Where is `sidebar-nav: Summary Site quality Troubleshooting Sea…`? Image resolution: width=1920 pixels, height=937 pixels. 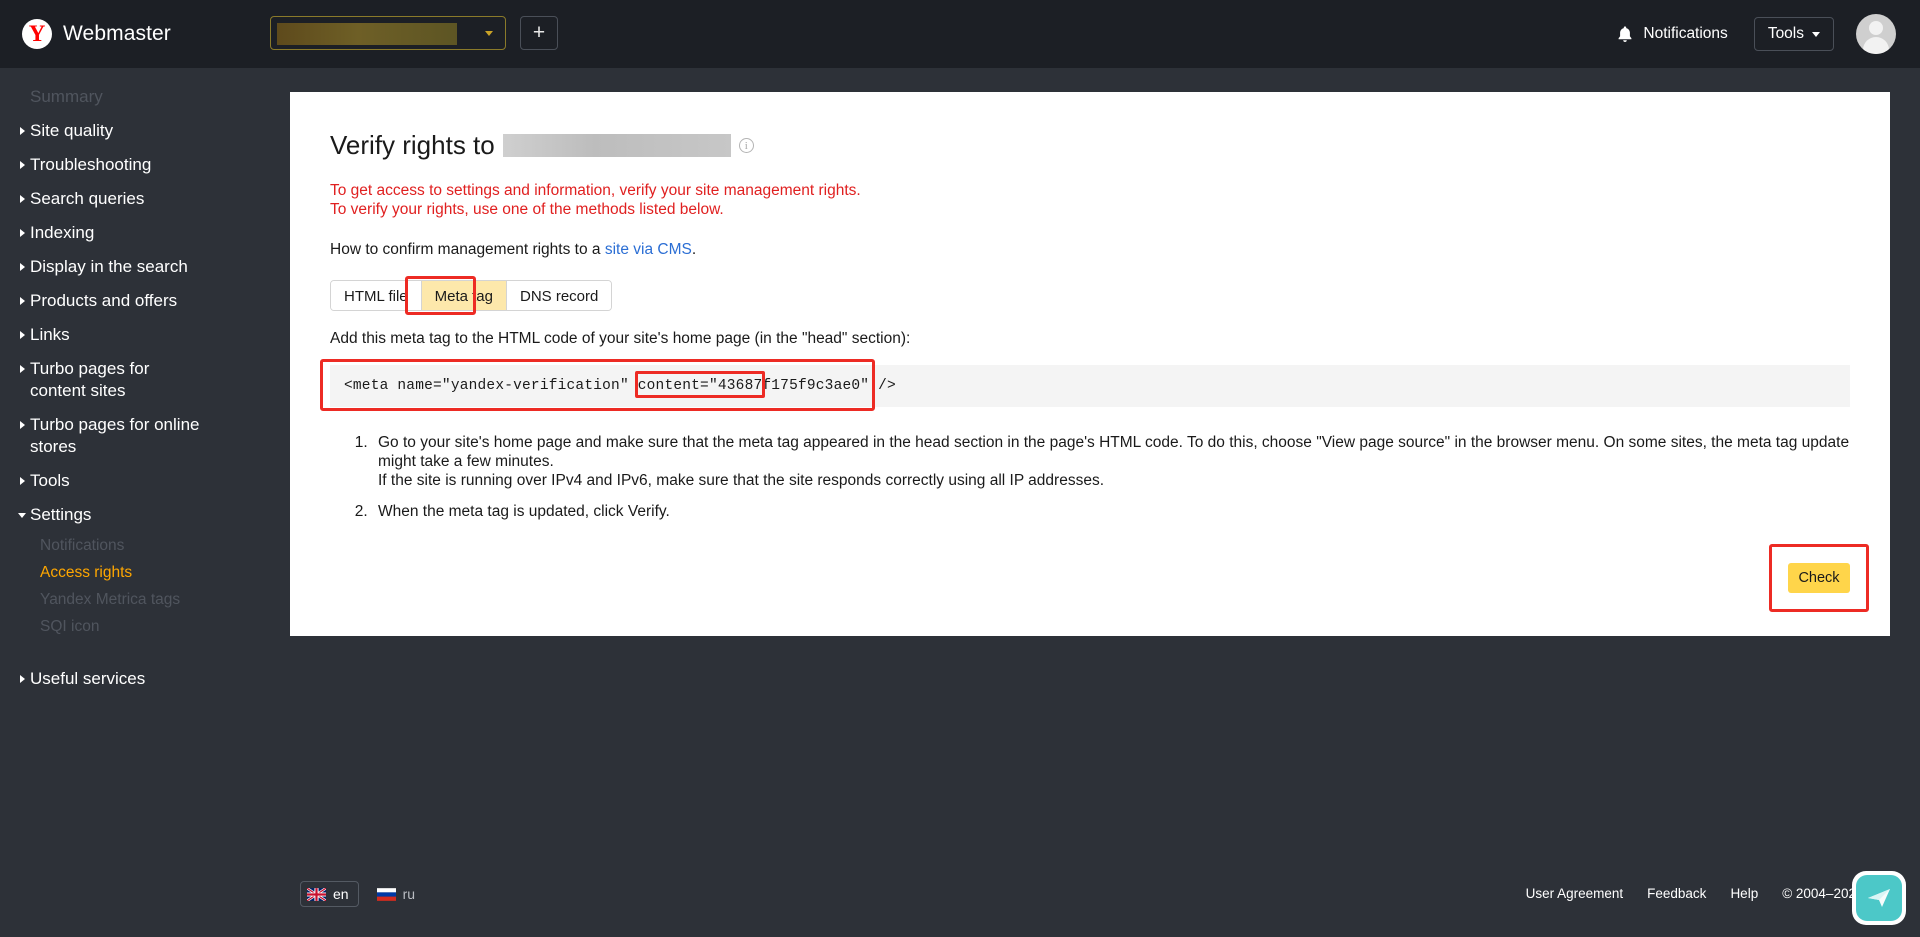 sidebar-nav: Summary Site quality Troubleshooting Sea… is located at coordinates (145, 502).